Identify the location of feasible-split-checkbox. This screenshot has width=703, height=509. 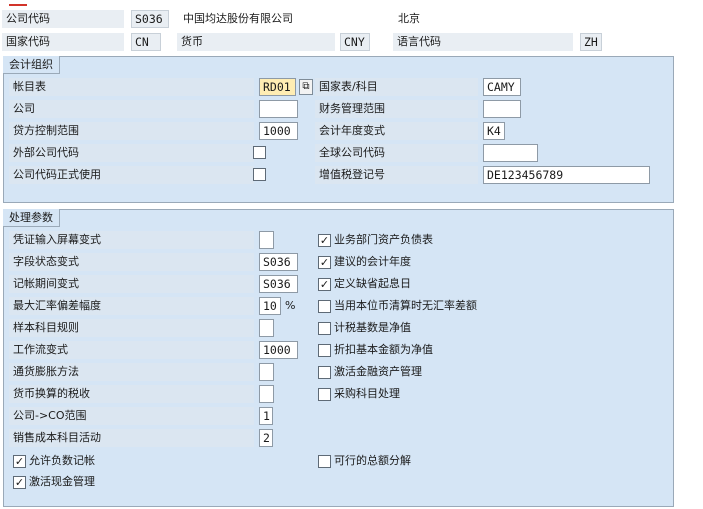
(324, 461).